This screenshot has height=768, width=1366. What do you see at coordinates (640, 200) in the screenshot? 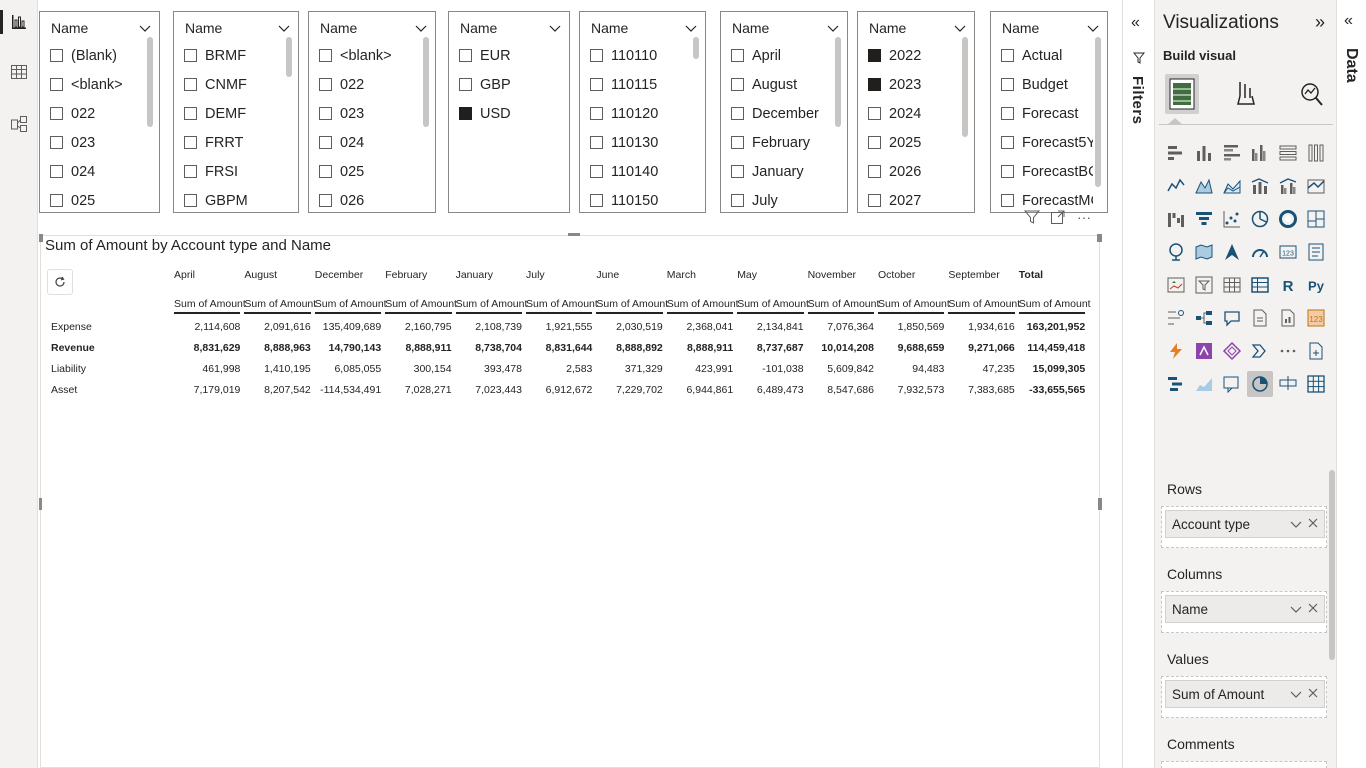
I see `slicer-item: 110150` at bounding box center [640, 200].